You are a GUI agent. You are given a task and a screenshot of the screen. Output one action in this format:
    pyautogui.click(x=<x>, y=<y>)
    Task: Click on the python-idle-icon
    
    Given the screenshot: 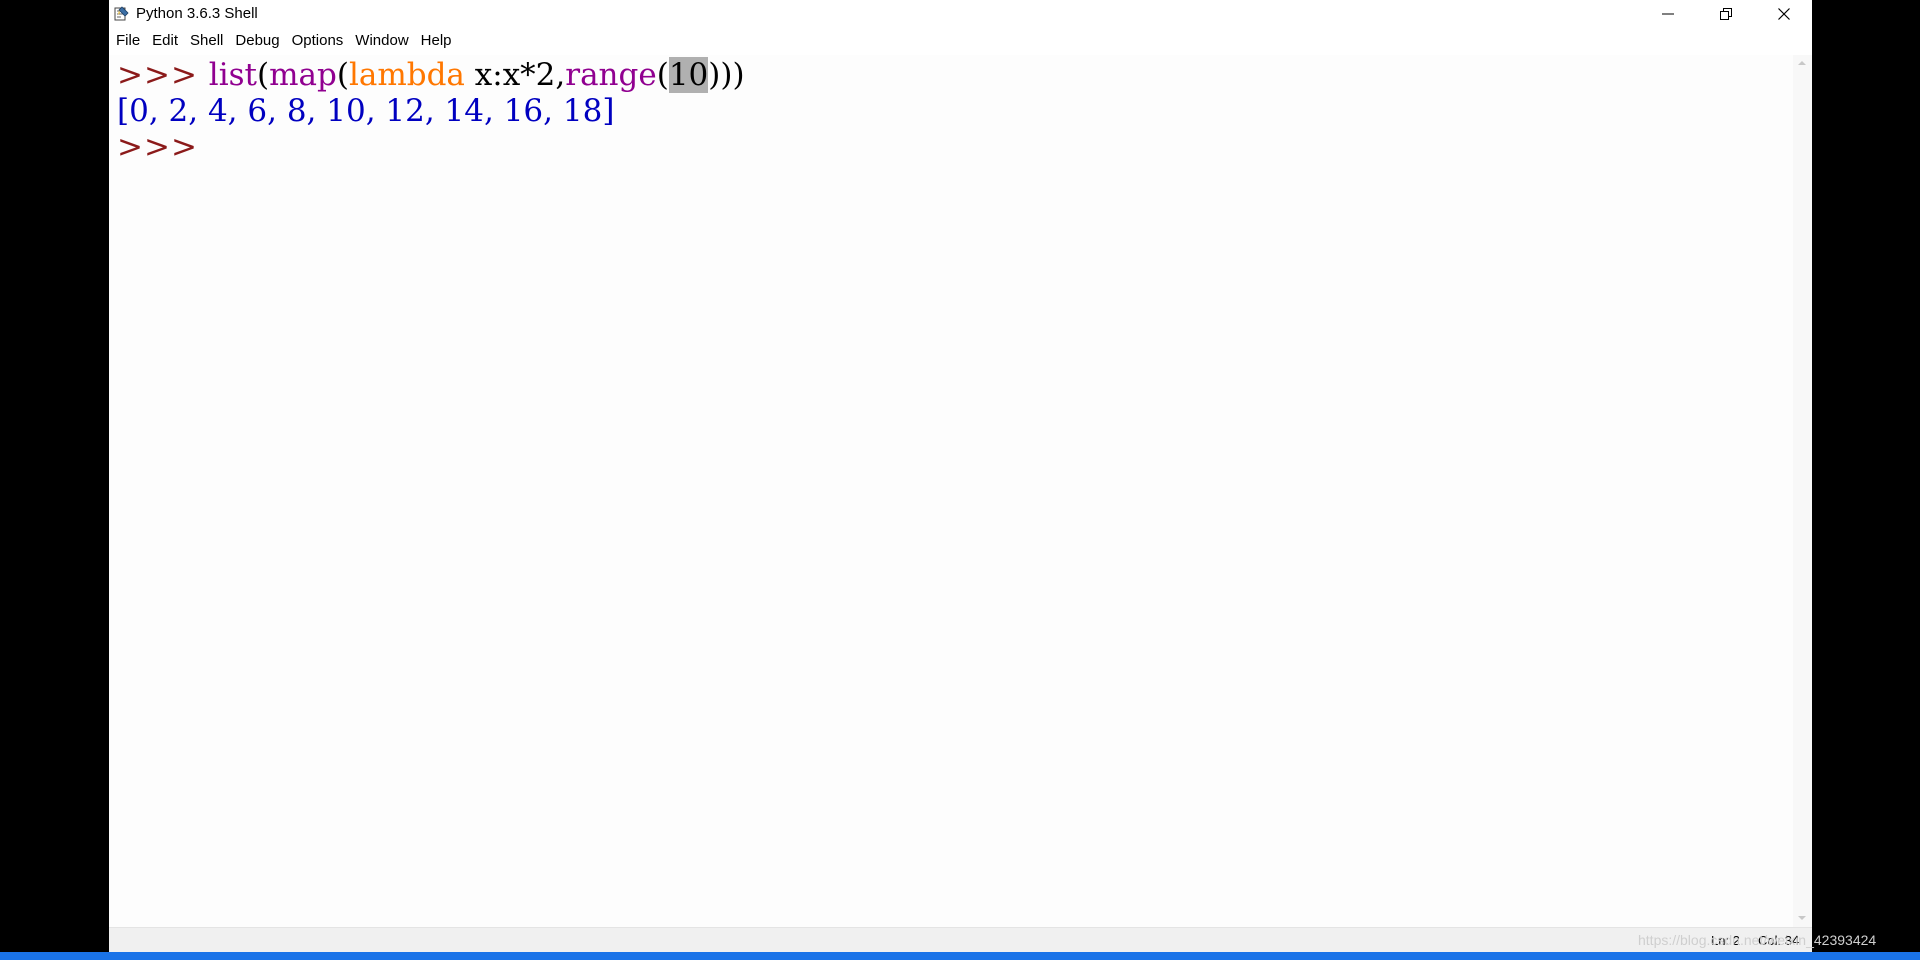 What is the action you would take?
    pyautogui.click(x=121, y=14)
    